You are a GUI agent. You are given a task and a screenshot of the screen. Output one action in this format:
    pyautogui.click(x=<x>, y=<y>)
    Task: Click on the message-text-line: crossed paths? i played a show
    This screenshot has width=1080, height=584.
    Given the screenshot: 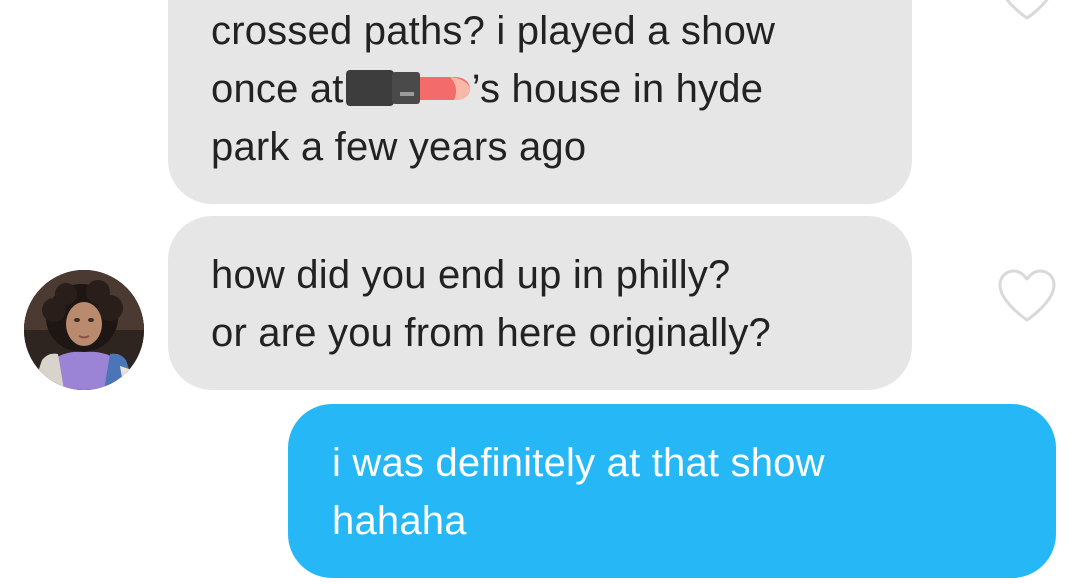 What is the action you would take?
    pyautogui.click(x=493, y=31)
    